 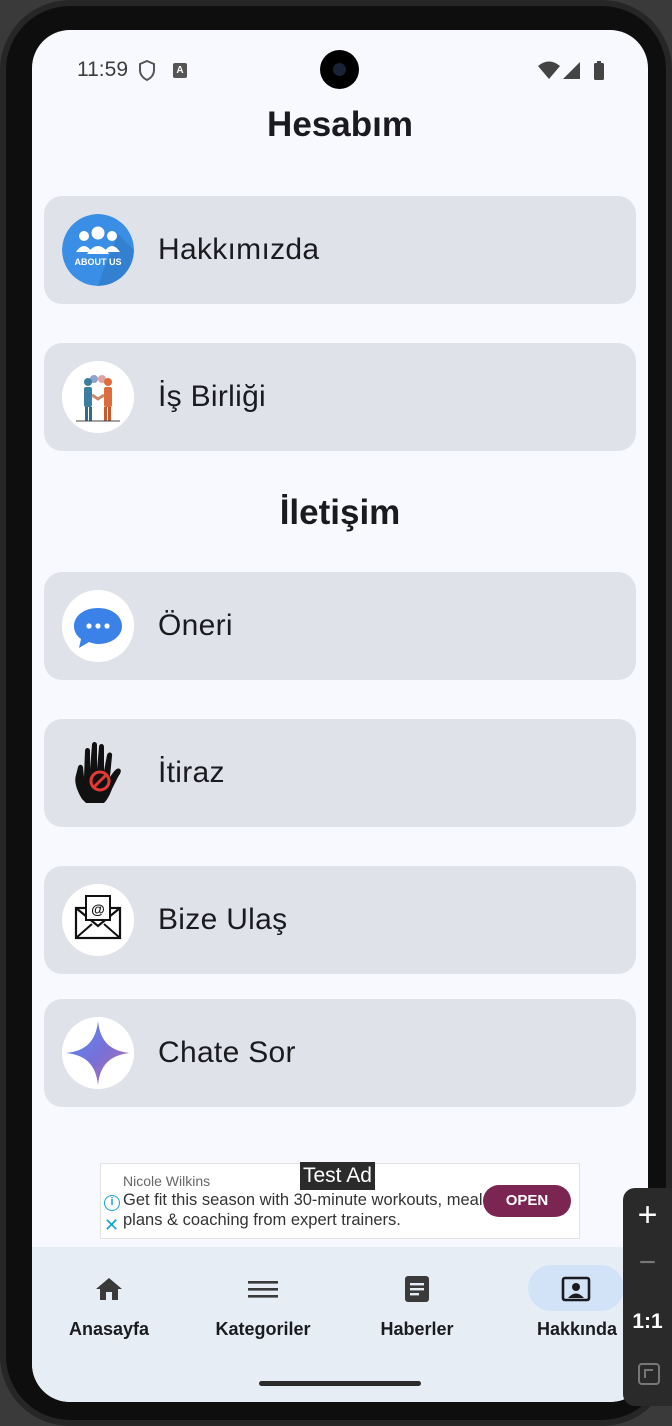 I want to click on close-icon: ✕, so click(x=111, y=1225).